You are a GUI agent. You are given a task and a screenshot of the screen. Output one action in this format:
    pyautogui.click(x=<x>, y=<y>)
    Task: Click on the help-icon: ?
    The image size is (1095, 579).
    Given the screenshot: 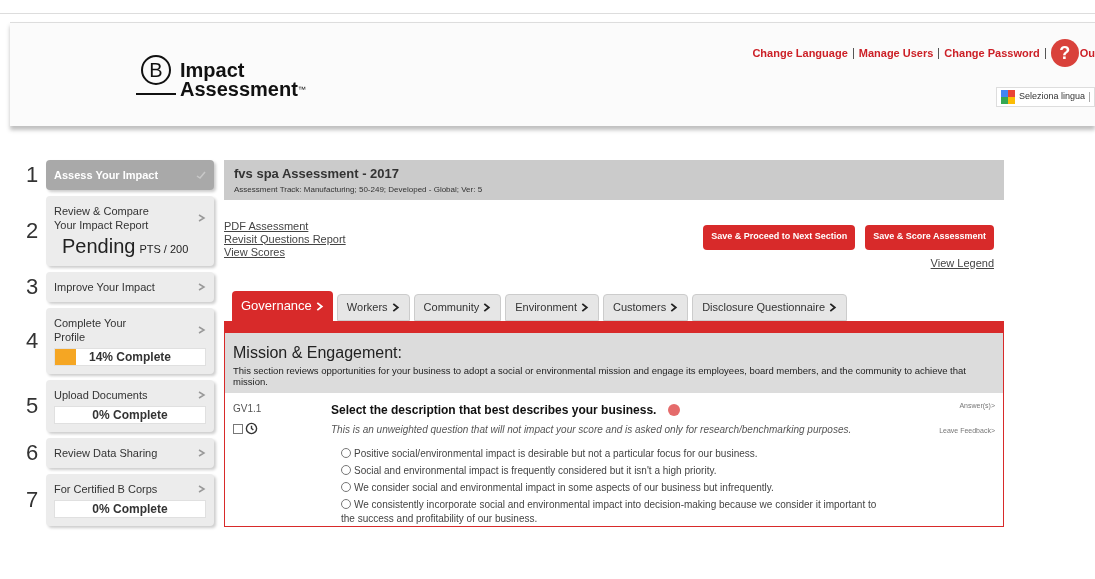 What is the action you would take?
    pyautogui.click(x=1064, y=53)
    